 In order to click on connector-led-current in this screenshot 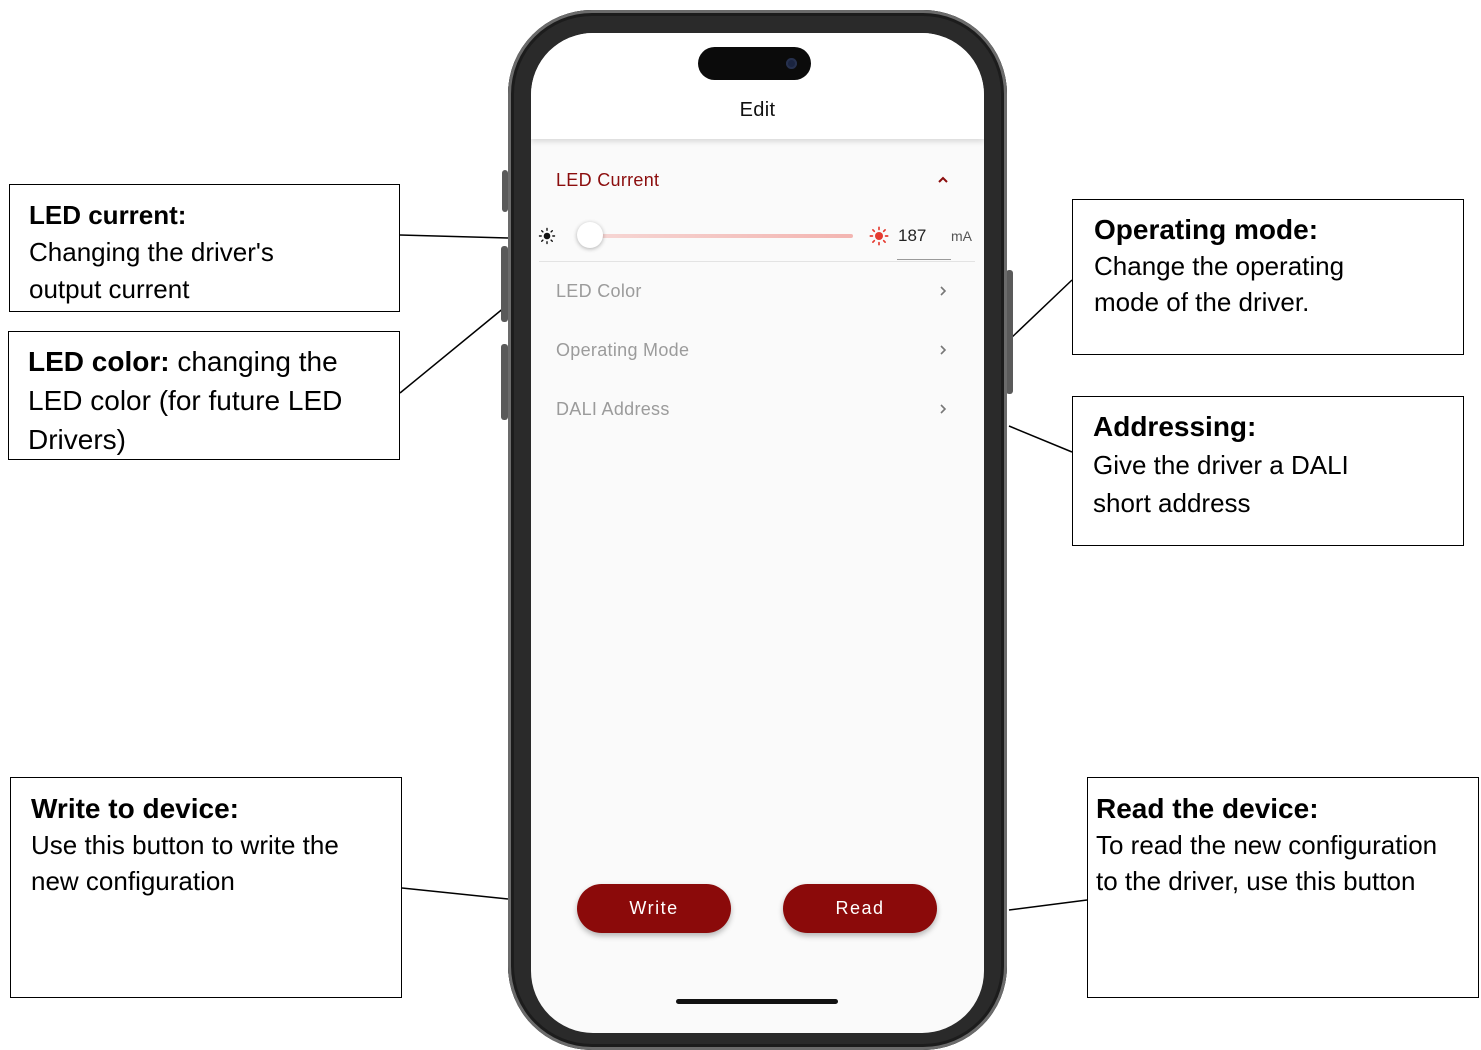, I will do `click(454, 236)`.